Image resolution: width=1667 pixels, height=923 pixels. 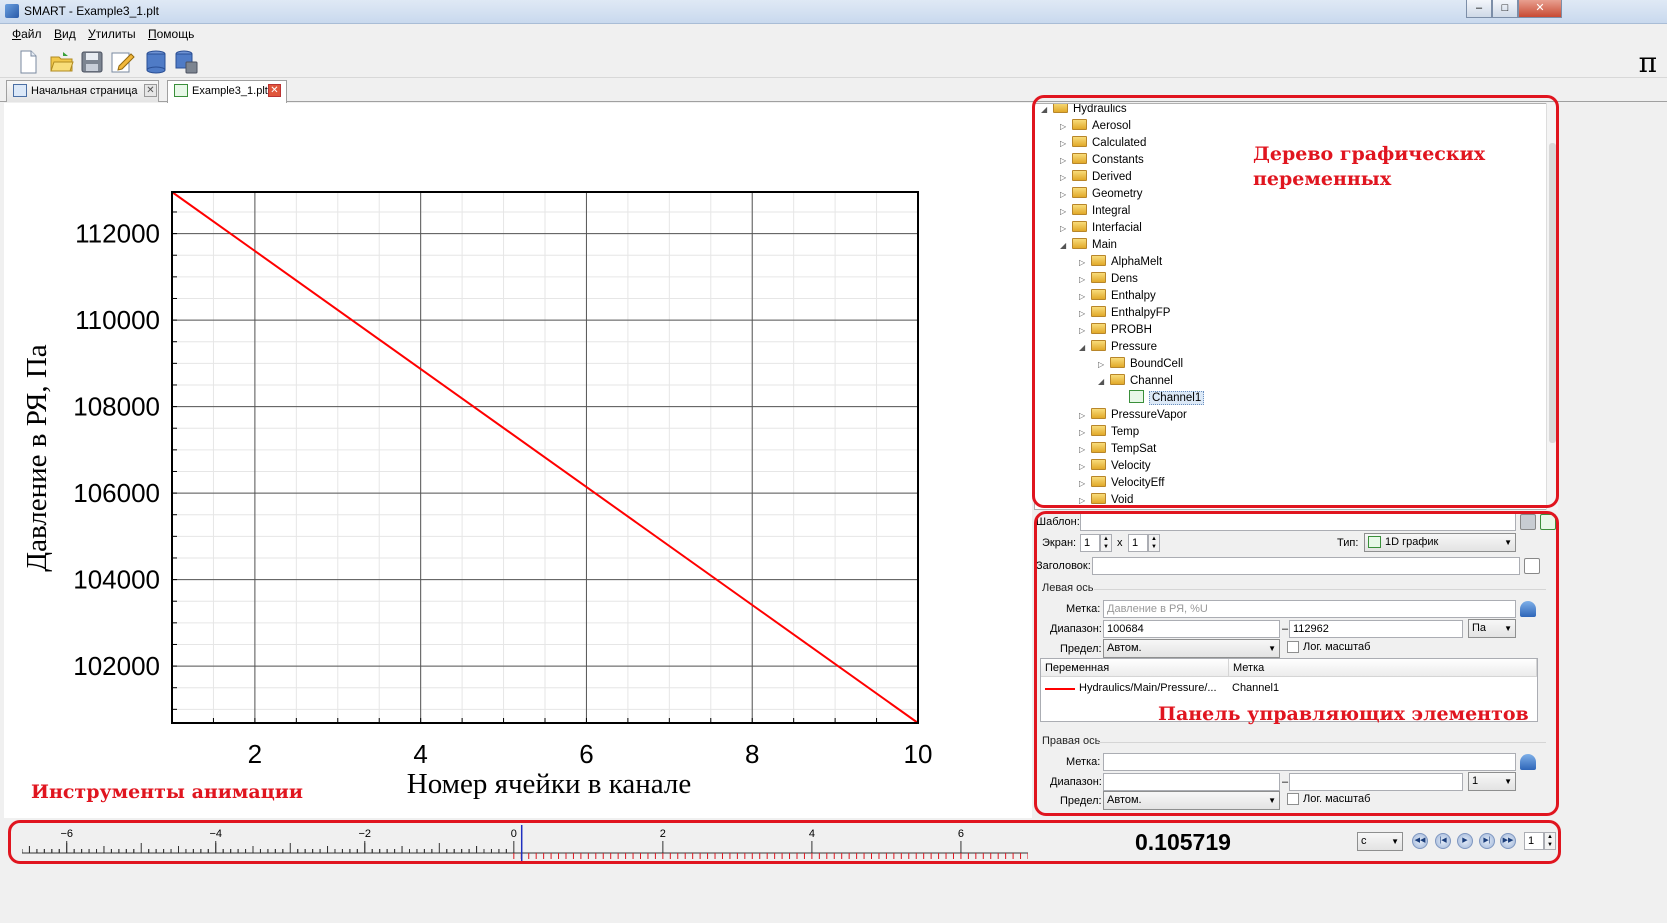 What do you see at coordinates (91, 11) in the screenshot?
I see `window-title: SMART - Example3_1.plt` at bounding box center [91, 11].